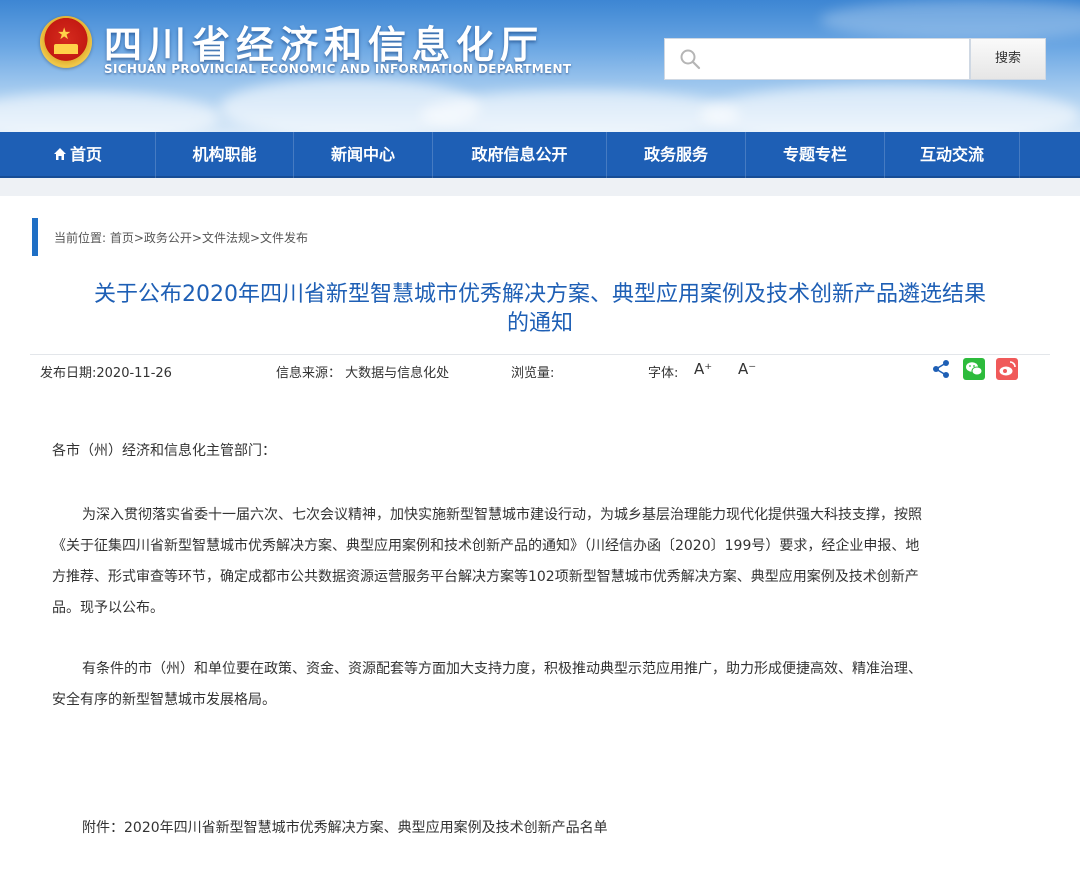 This screenshot has width=1080, height=869. Describe the element at coordinates (663, 373) in the screenshot. I see `font-size-label: 字体:` at that location.